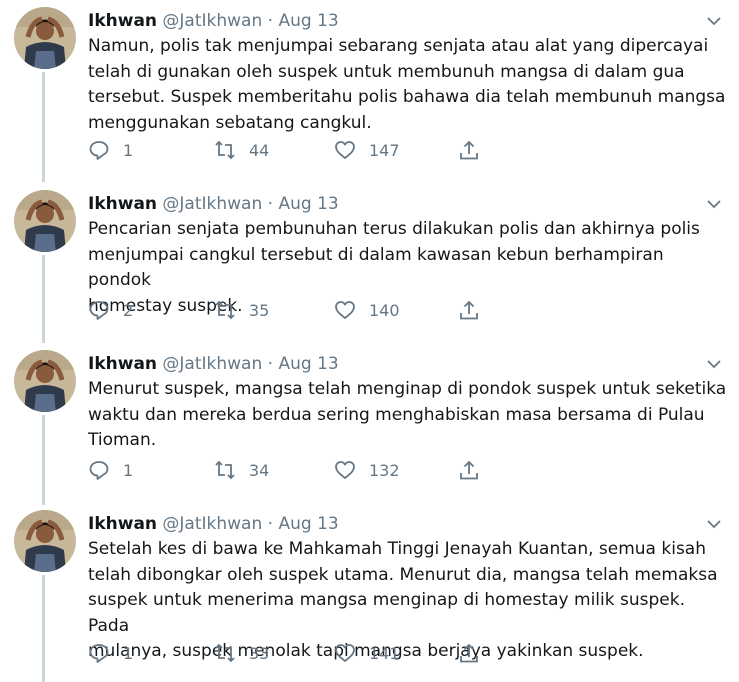 The image size is (739, 682). I want to click on like-count: 147, so click(384, 150).